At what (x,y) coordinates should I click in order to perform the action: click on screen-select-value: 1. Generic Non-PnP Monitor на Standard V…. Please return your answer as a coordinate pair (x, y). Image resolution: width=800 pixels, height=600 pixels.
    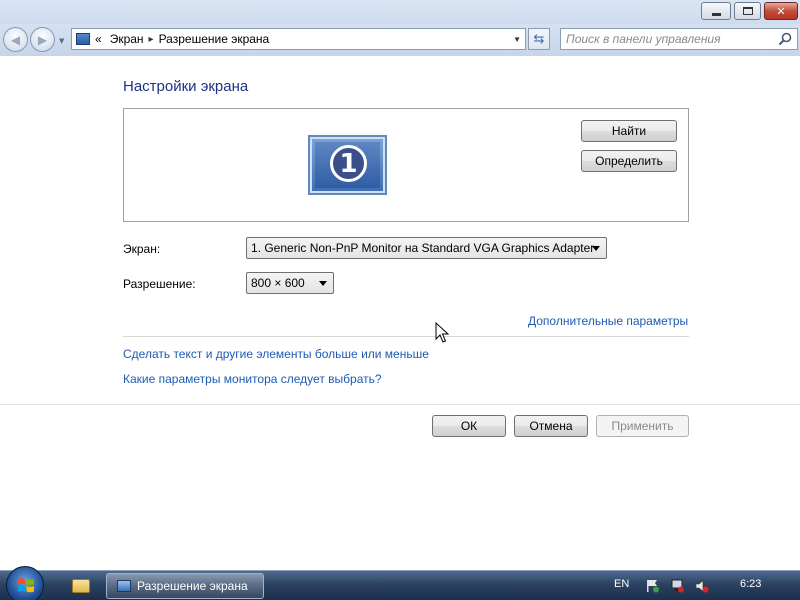
    Looking at the image, I should click on (423, 248).